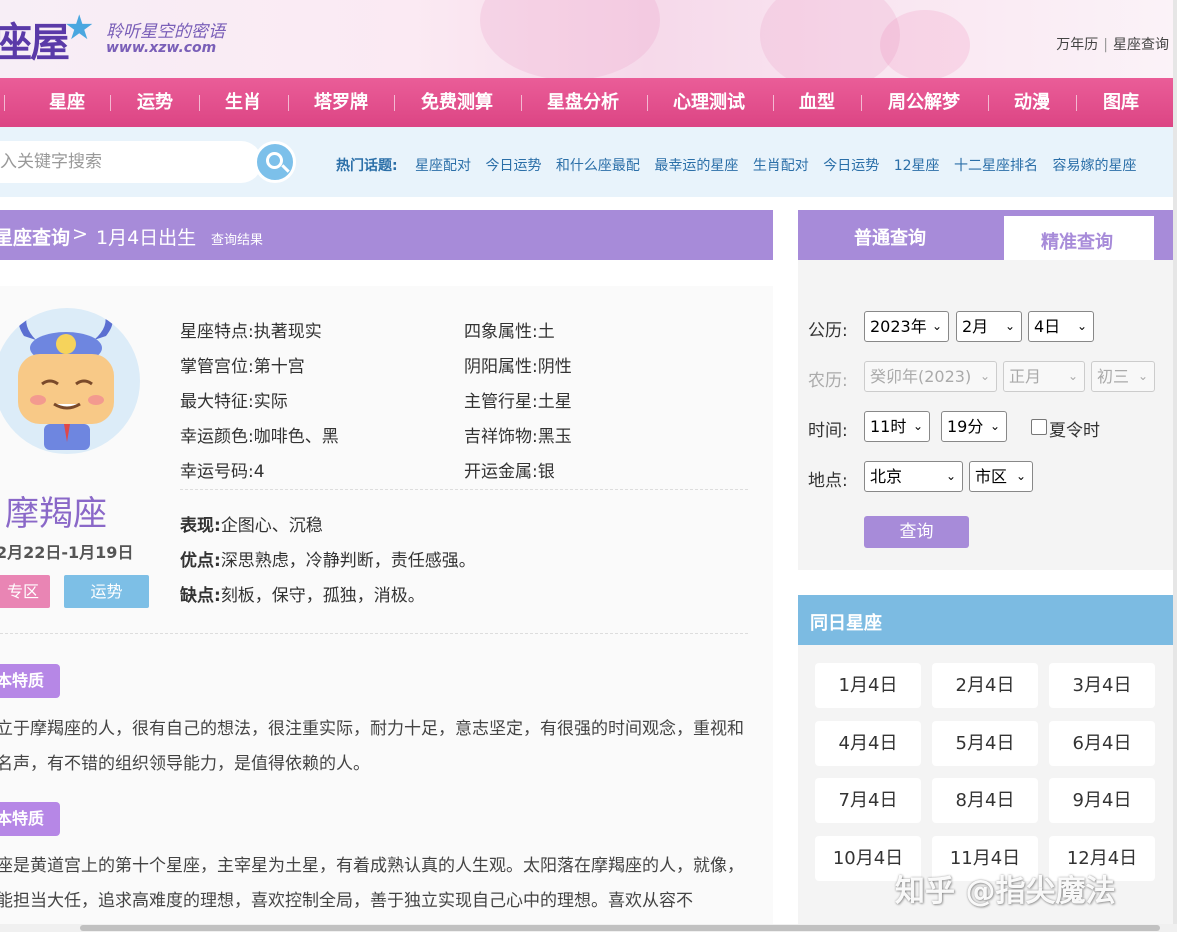 Image resolution: width=1177 pixels, height=932 pixels. What do you see at coordinates (234, 399) in the screenshot?
I see `attribute-item: 最大特征:实际` at bounding box center [234, 399].